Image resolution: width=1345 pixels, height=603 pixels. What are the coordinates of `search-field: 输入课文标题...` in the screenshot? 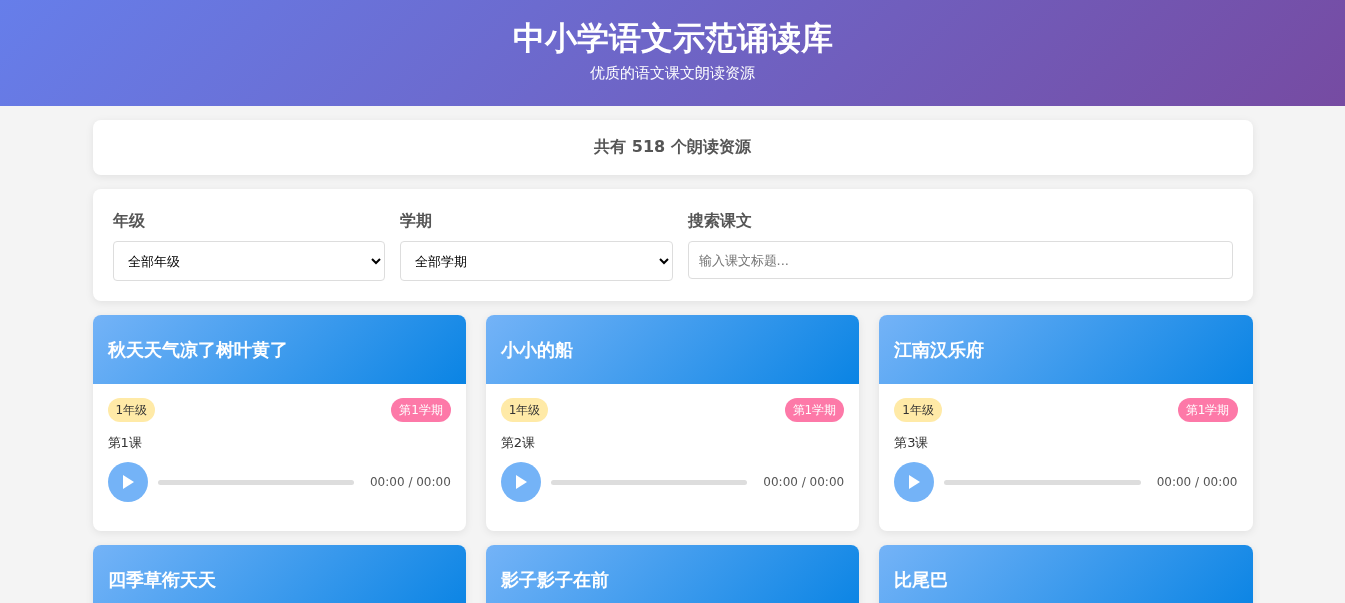 It's located at (960, 260).